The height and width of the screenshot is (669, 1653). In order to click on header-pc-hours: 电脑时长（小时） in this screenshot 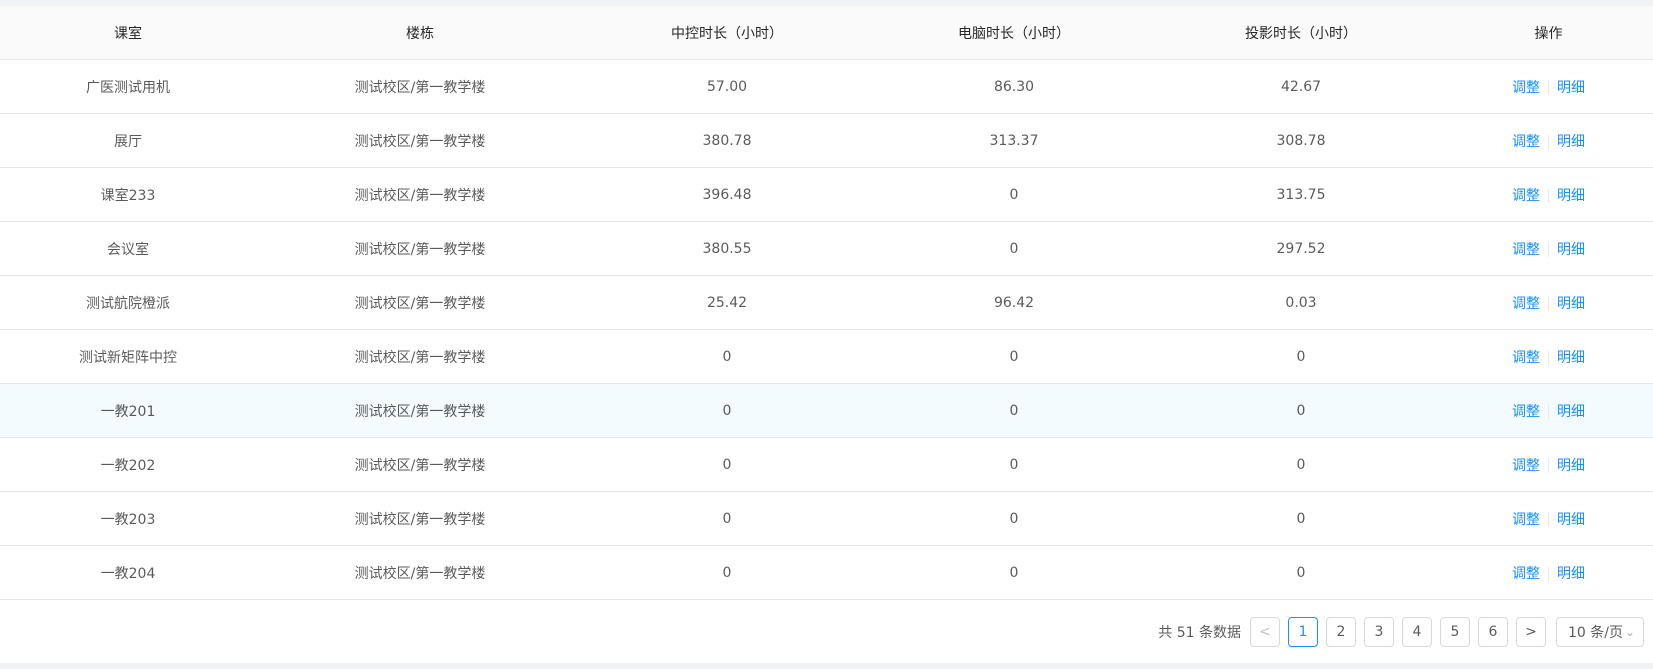, I will do `click(1014, 33)`.